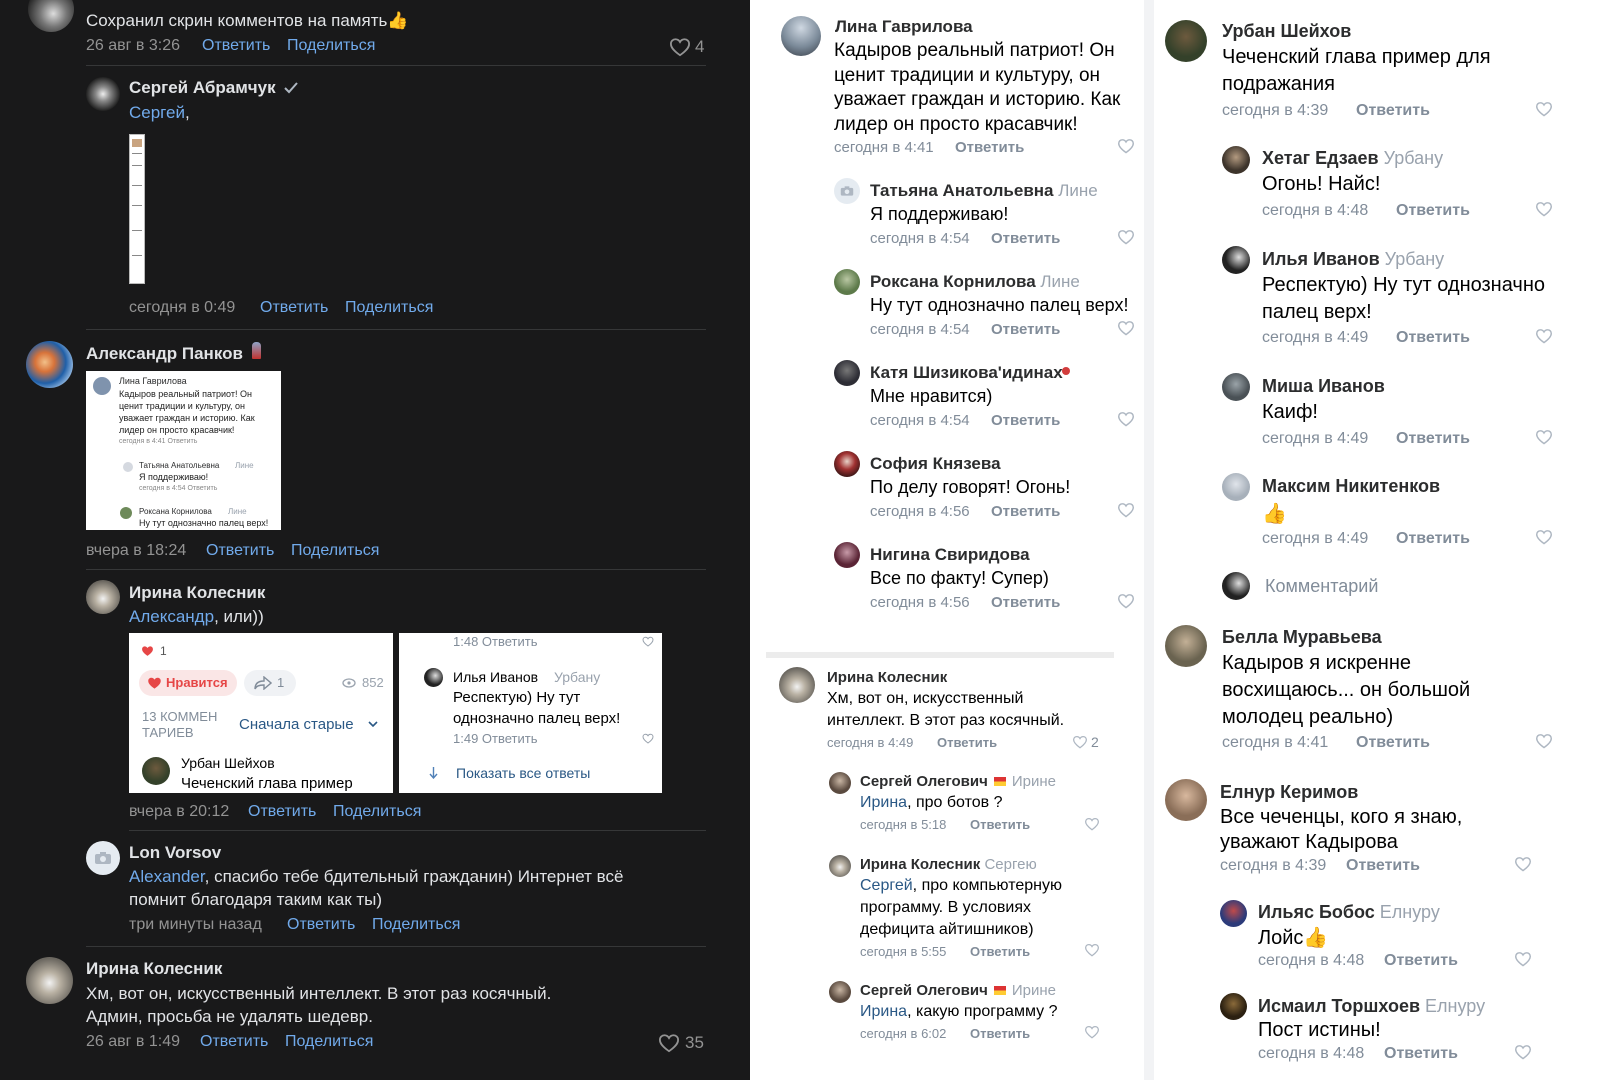 The height and width of the screenshot is (1080, 1603). Describe the element at coordinates (904, 27) in the screenshot. I see `author-name: Лина Гаврилова` at that location.